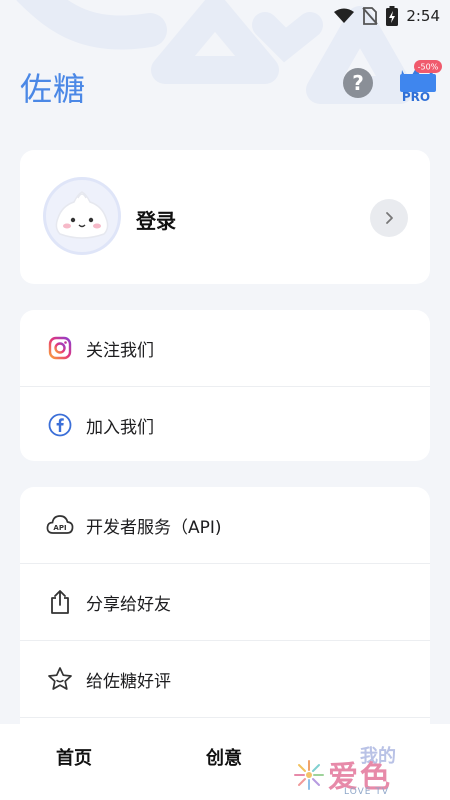  I want to click on chevron-right-icon, so click(389, 218).